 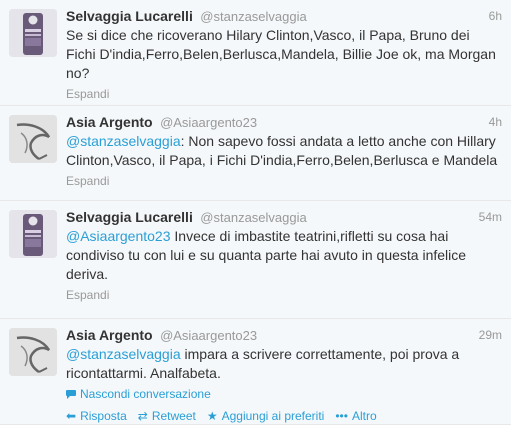 I want to click on retweet-button: ⇄ Retweet, so click(x=167, y=416).